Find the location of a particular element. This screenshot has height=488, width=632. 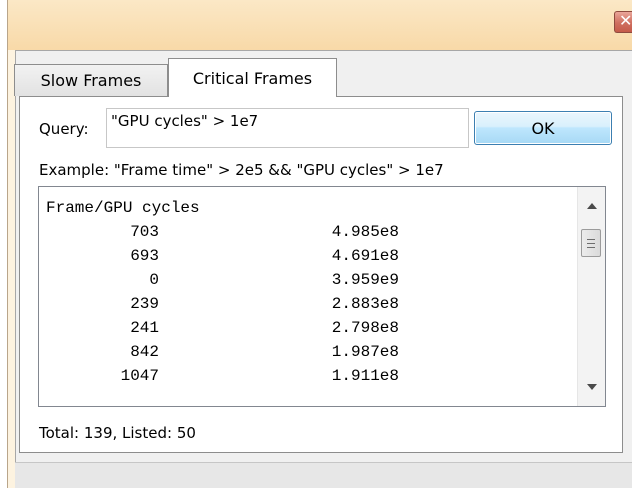

tab-critical-frames-label: Critical Frames is located at coordinates (252, 78).